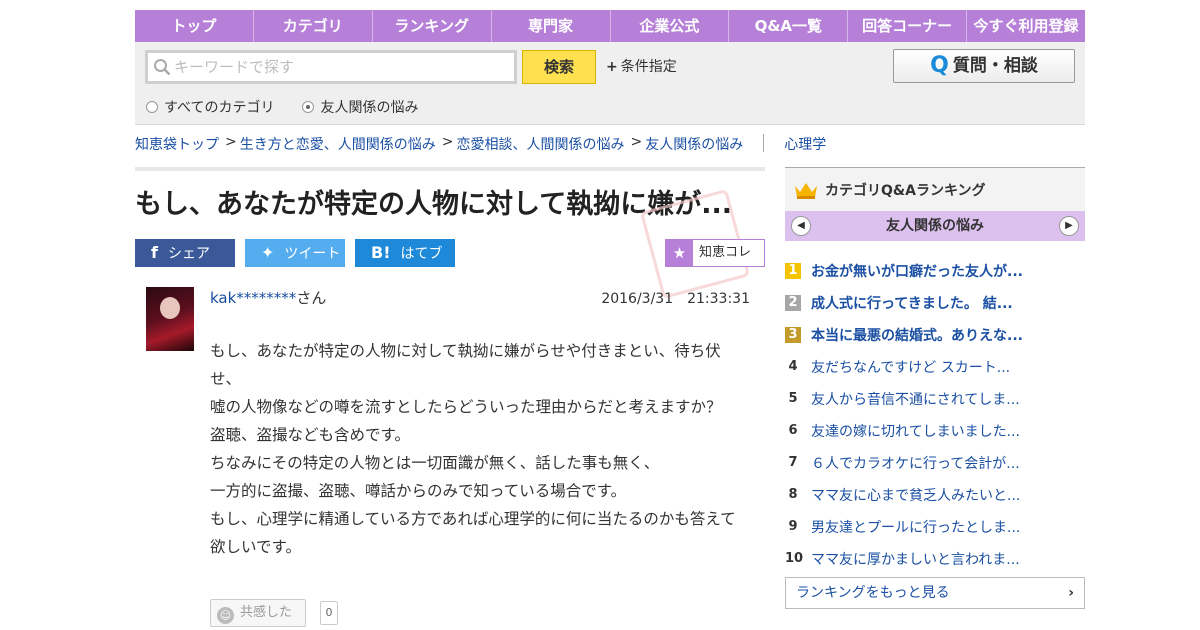 This screenshot has width=1200, height=630. Describe the element at coordinates (559, 67) in the screenshot. I see `search-button: 検索` at that location.